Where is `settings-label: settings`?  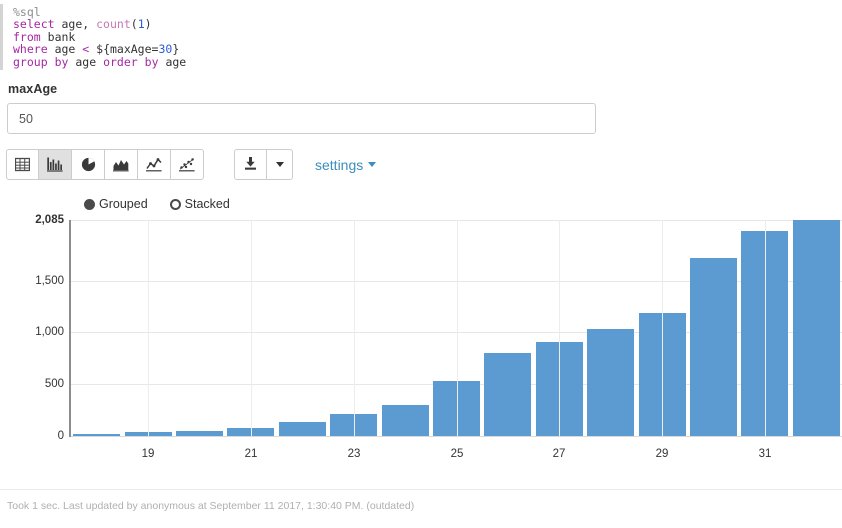 settings-label: settings is located at coordinates (339, 164).